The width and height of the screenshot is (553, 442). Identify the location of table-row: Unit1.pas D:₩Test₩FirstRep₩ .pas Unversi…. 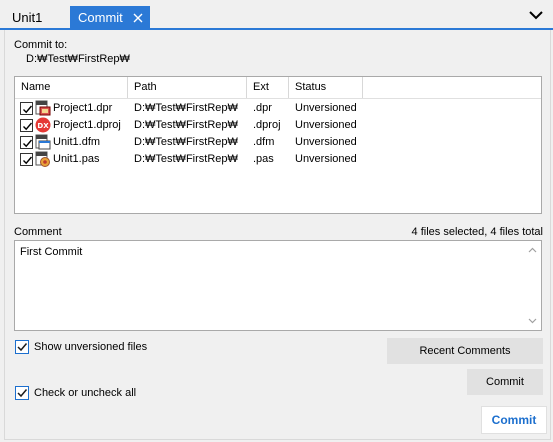
(278, 159).